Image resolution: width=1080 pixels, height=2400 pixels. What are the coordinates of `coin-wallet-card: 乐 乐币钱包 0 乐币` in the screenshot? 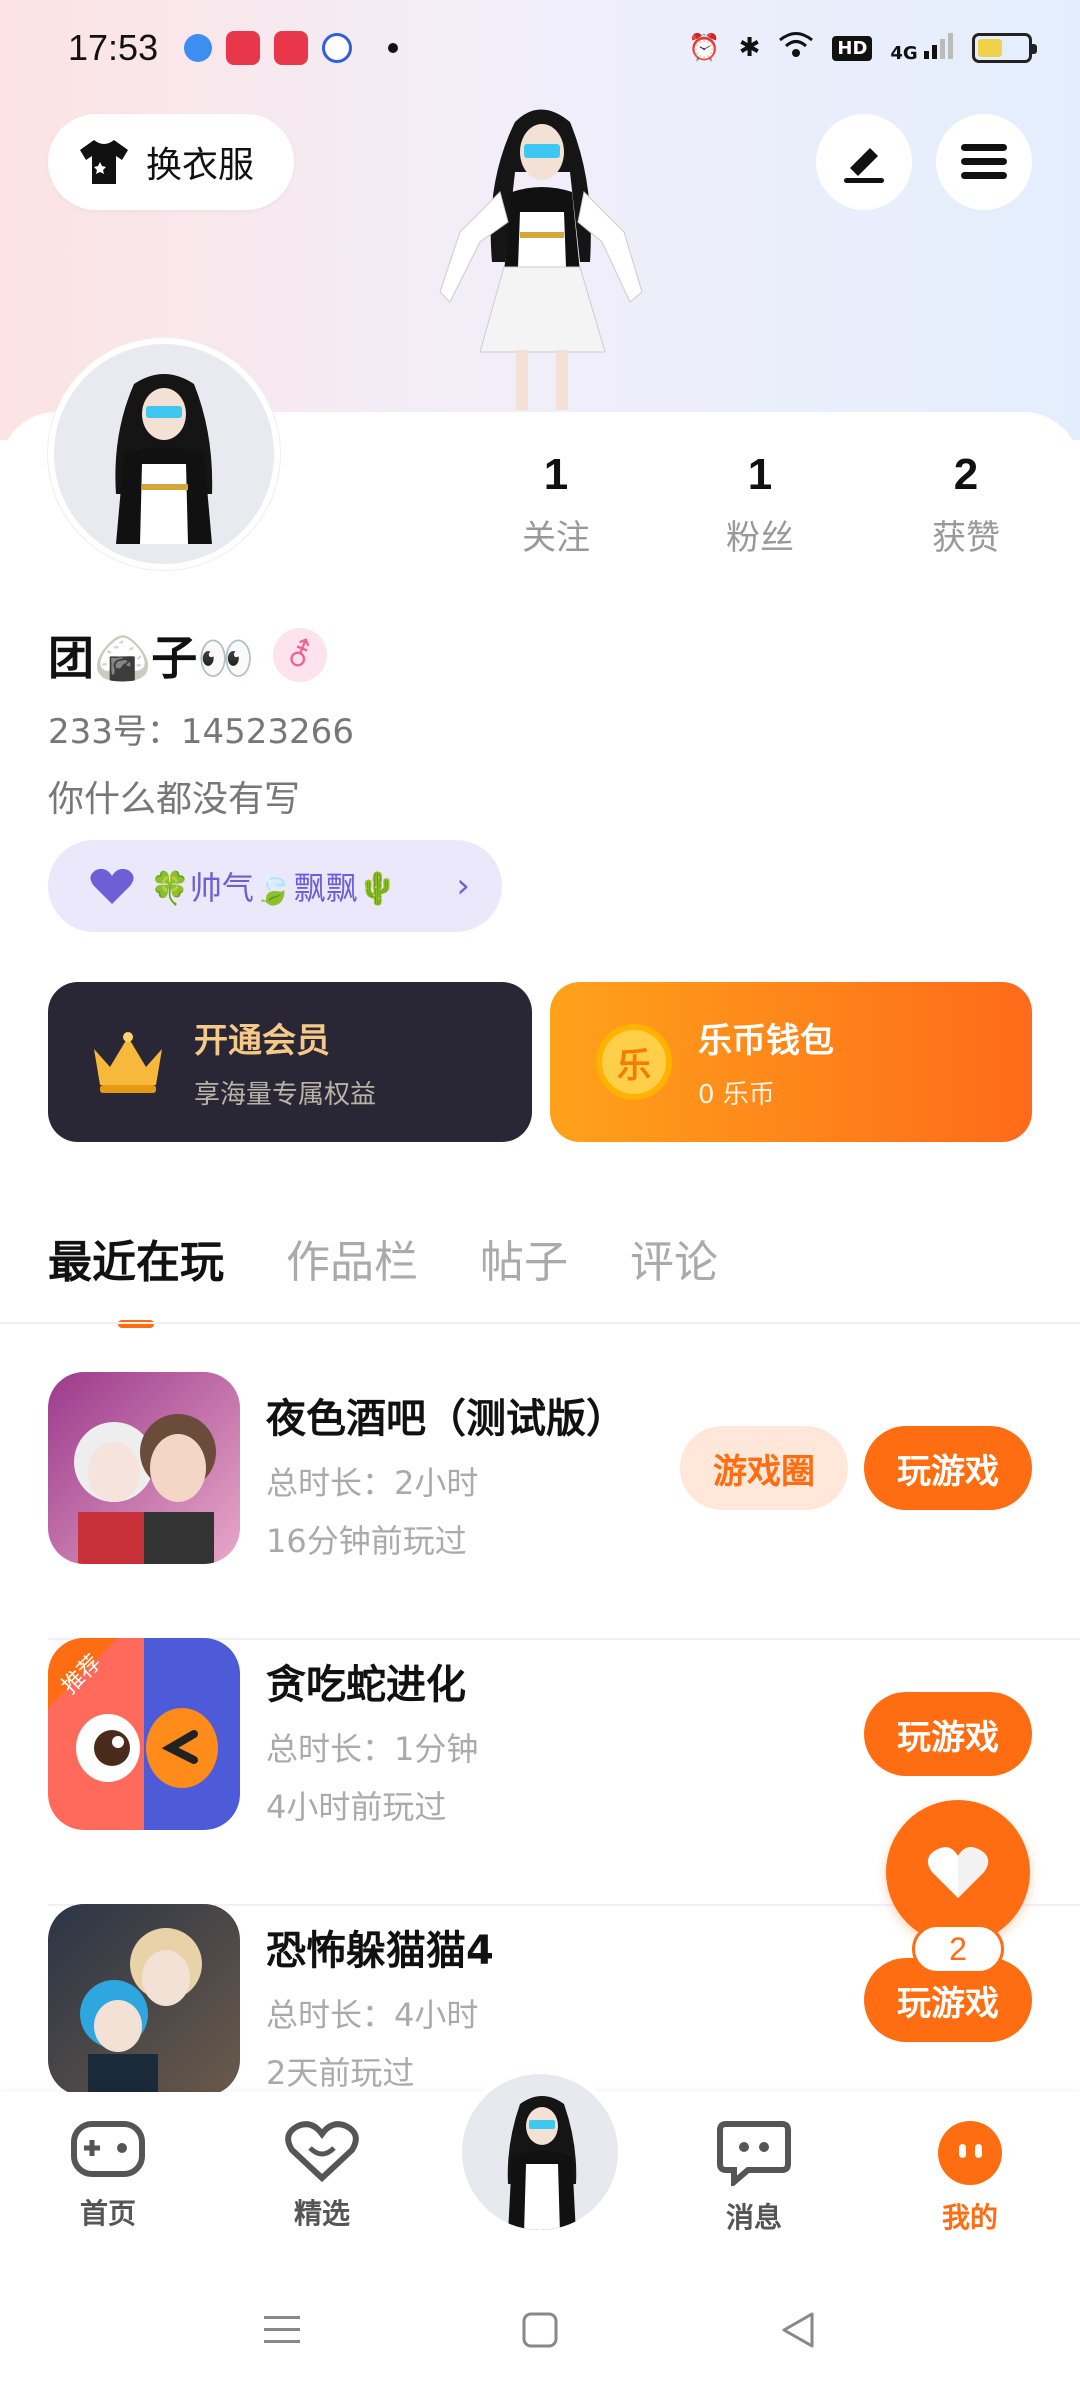 It's located at (791, 1062).